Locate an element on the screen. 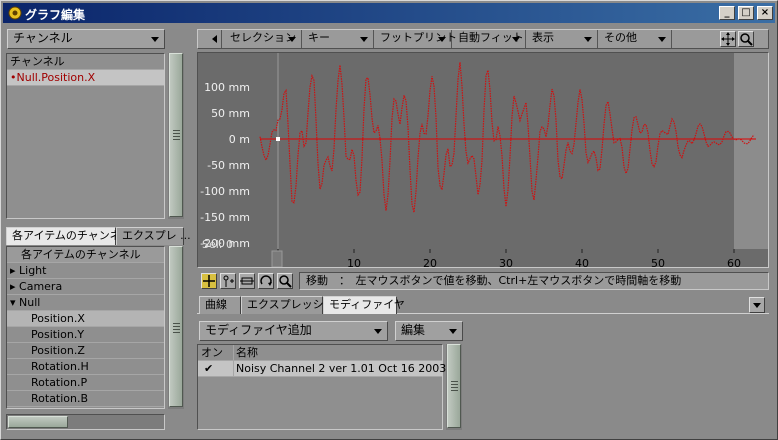  tree-item: Rotation.B is located at coordinates (85, 399).